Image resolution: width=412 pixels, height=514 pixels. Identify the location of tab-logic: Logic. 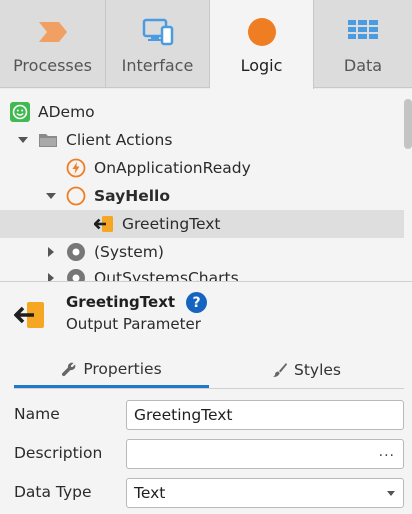
(262, 44).